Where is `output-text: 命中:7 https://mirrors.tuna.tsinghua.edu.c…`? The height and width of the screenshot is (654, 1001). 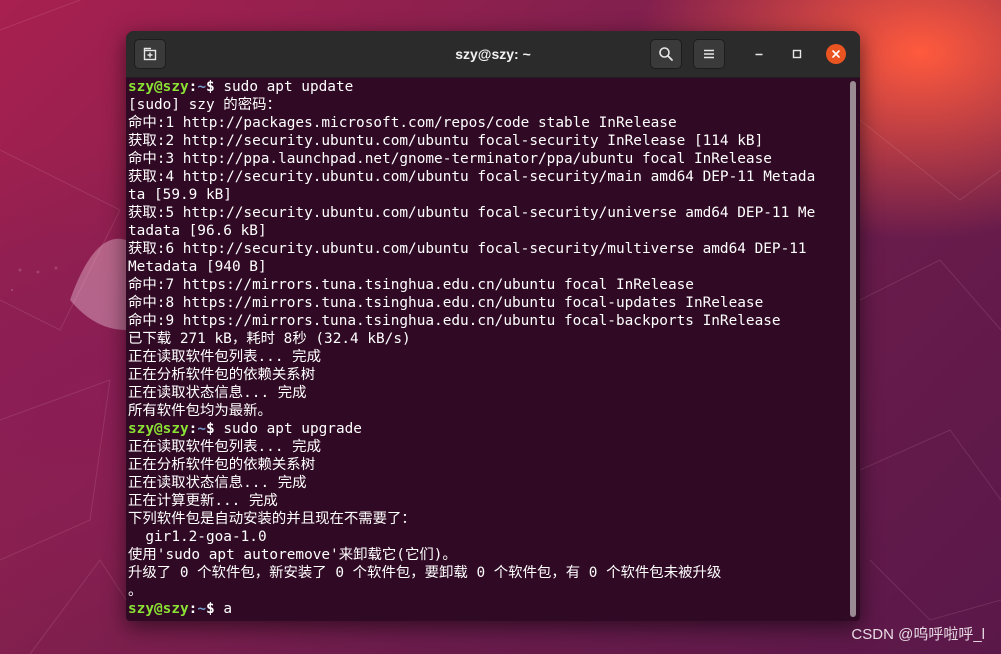 output-text: 命中:7 https://mirrors.tuna.tsinghua.edu.c… is located at coordinates (411, 285).